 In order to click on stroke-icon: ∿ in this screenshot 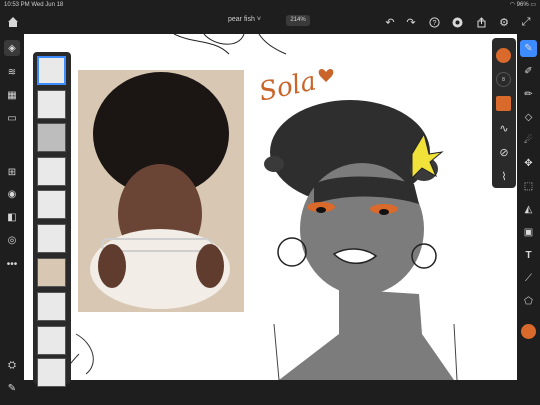, I will do `click(504, 128)`.